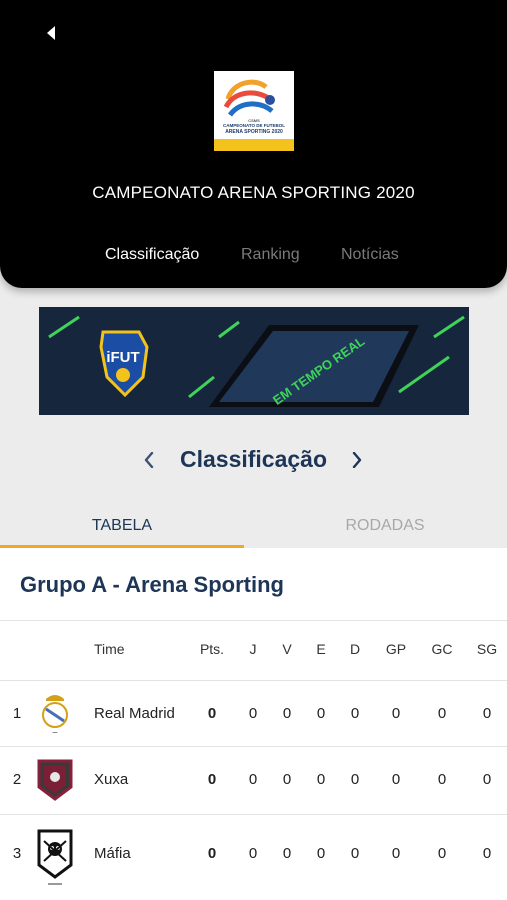 This screenshot has width=507, height=900. I want to click on tab-classificacao: Classificação, so click(152, 255).